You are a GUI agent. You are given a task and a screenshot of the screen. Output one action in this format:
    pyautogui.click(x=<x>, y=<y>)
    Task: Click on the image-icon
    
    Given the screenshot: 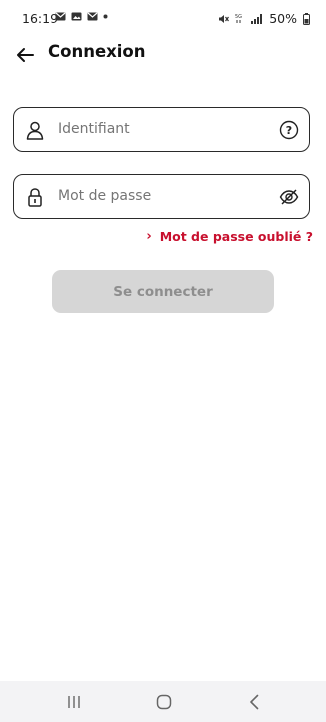 What is the action you would take?
    pyautogui.click(x=76, y=16)
    